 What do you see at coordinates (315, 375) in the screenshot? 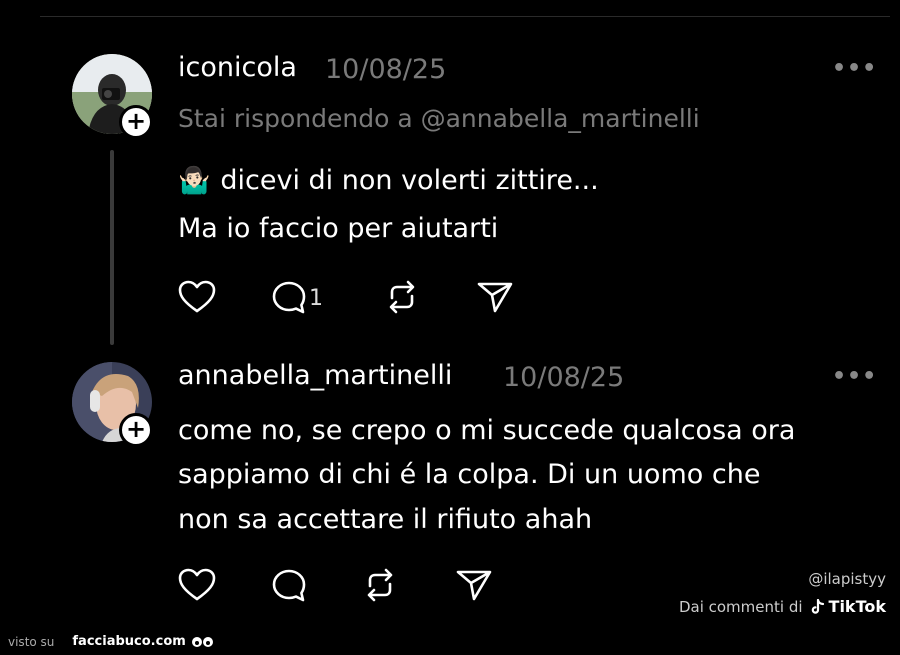
I see `username: annabella_martinelli` at bounding box center [315, 375].